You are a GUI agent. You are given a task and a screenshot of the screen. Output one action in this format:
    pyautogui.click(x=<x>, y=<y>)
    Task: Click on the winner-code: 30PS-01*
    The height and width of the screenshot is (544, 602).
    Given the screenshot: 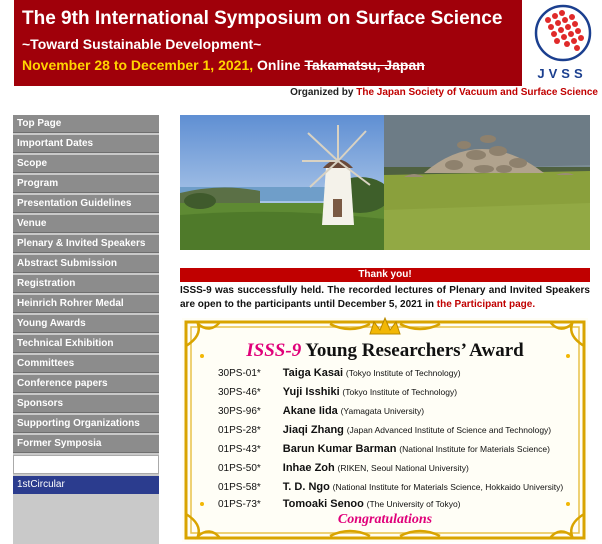 What is the action you would take?
    pyautogui.click(x=239, y=373)
    